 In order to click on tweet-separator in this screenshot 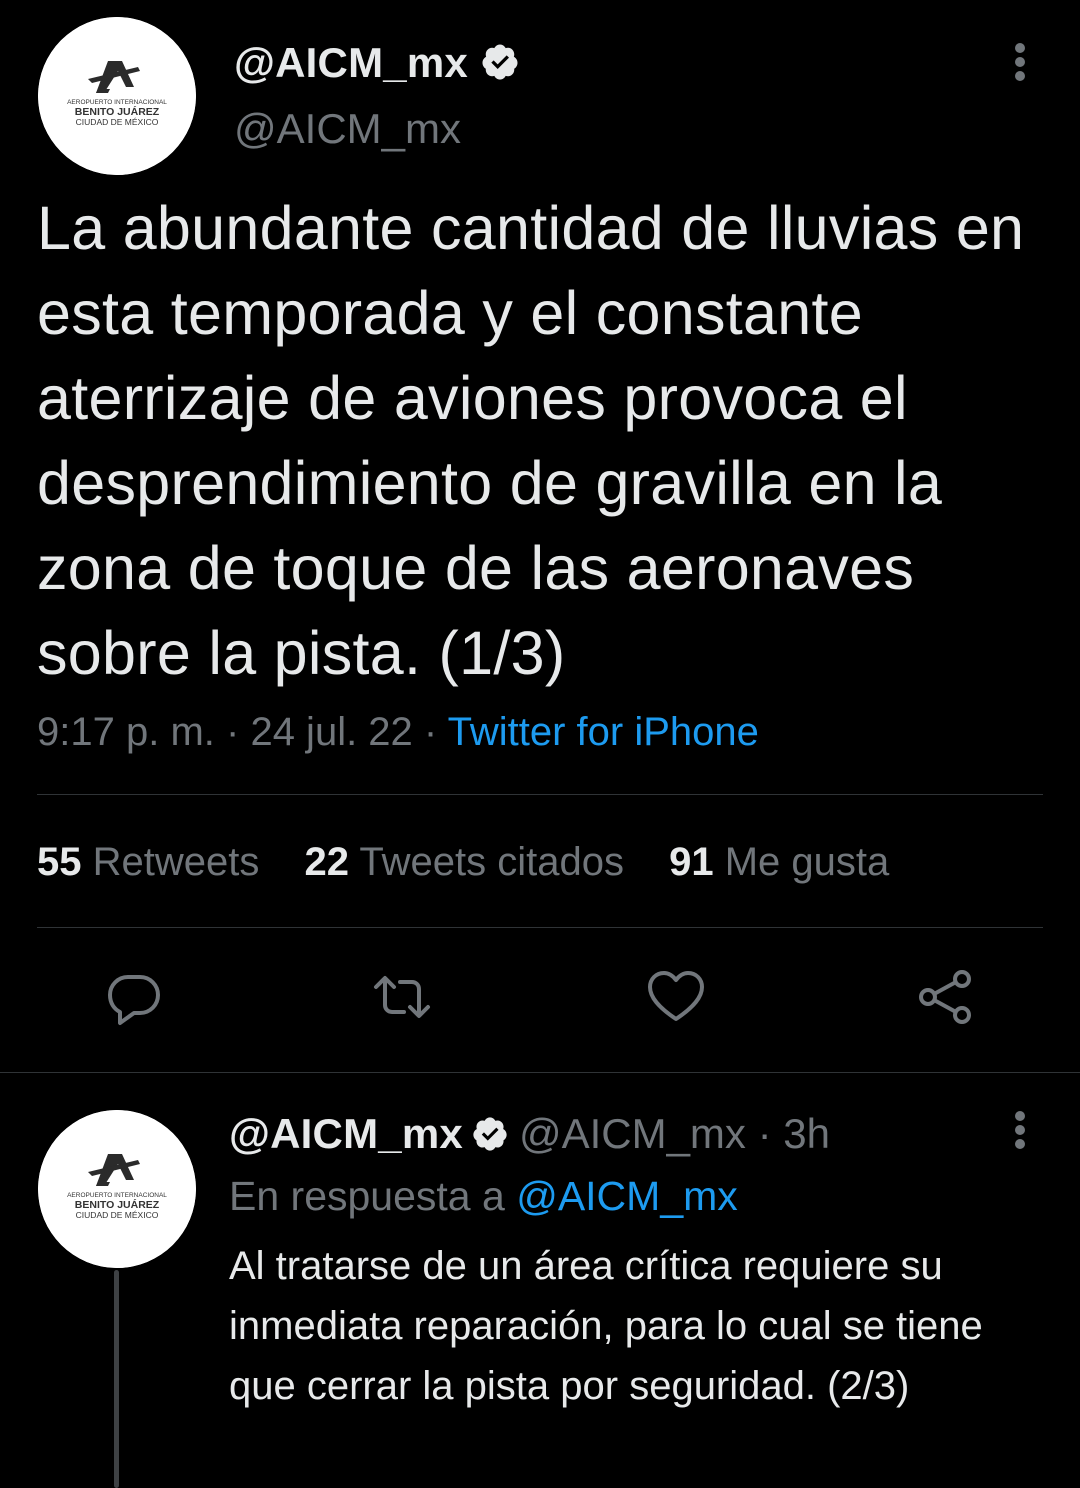, I will do `click(540, 1072)`.